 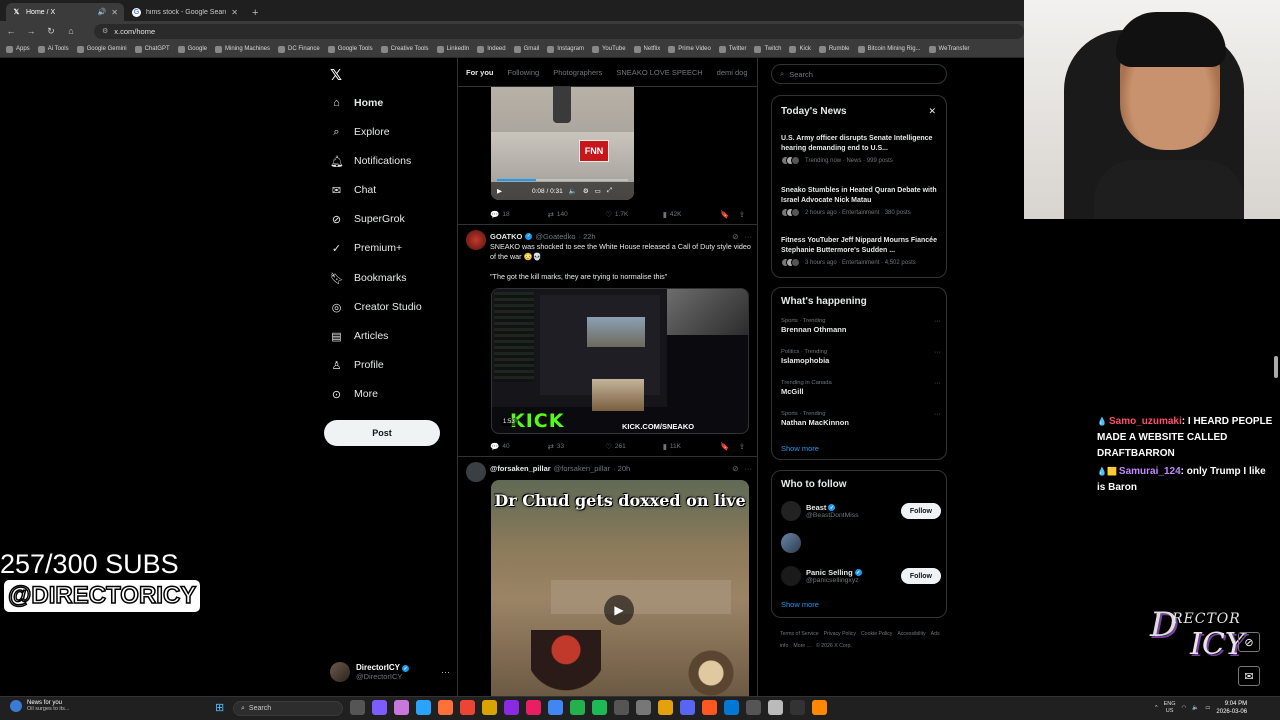 I want to click on windows-start-icon: ⊞, so click(x=221, y=708).